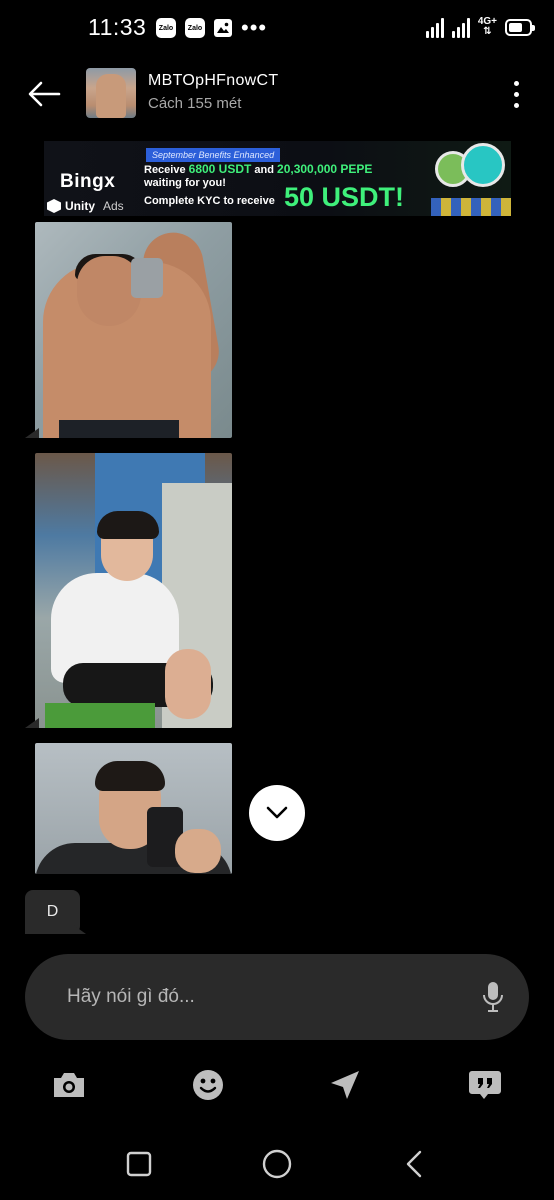  Describe the element at coordinates (254, 27) in the screenshot. I see `more-notifications-icon: •••` at that location.